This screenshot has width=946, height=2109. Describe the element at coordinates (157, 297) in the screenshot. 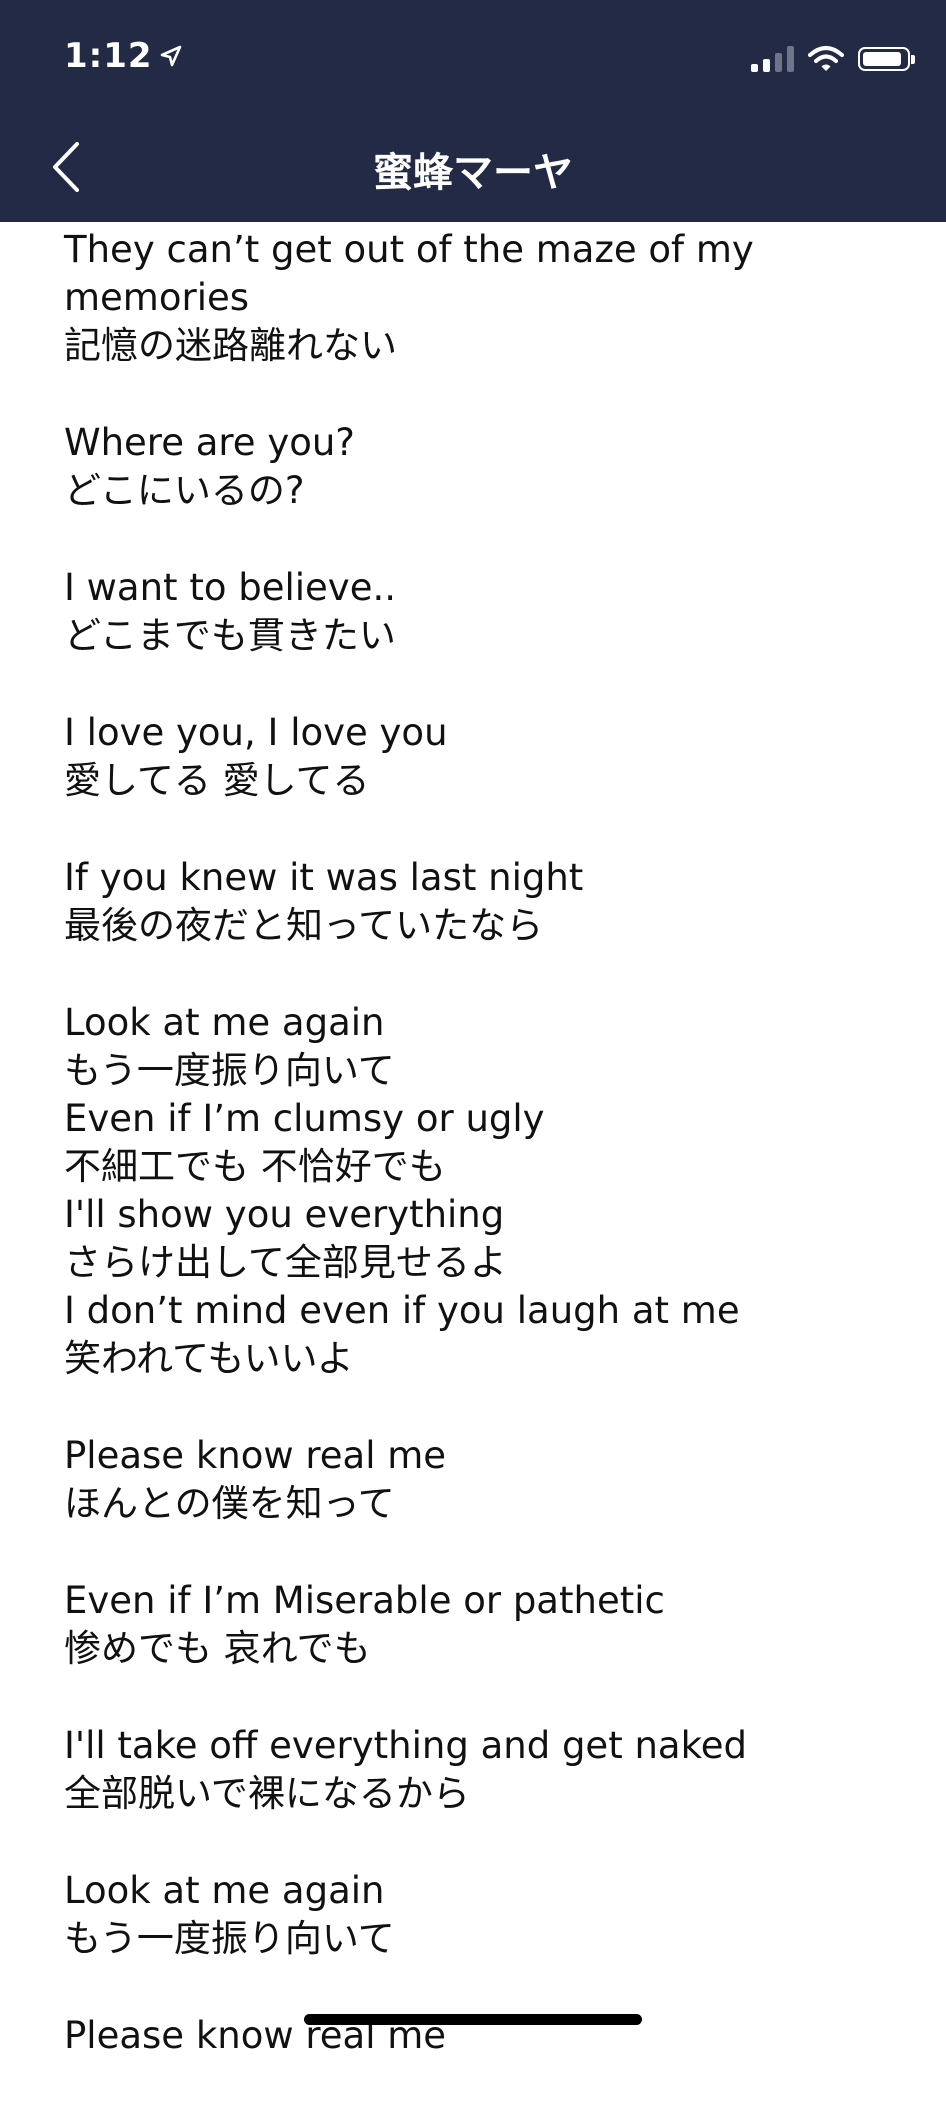

I see `lyric-line: memories` at that location.